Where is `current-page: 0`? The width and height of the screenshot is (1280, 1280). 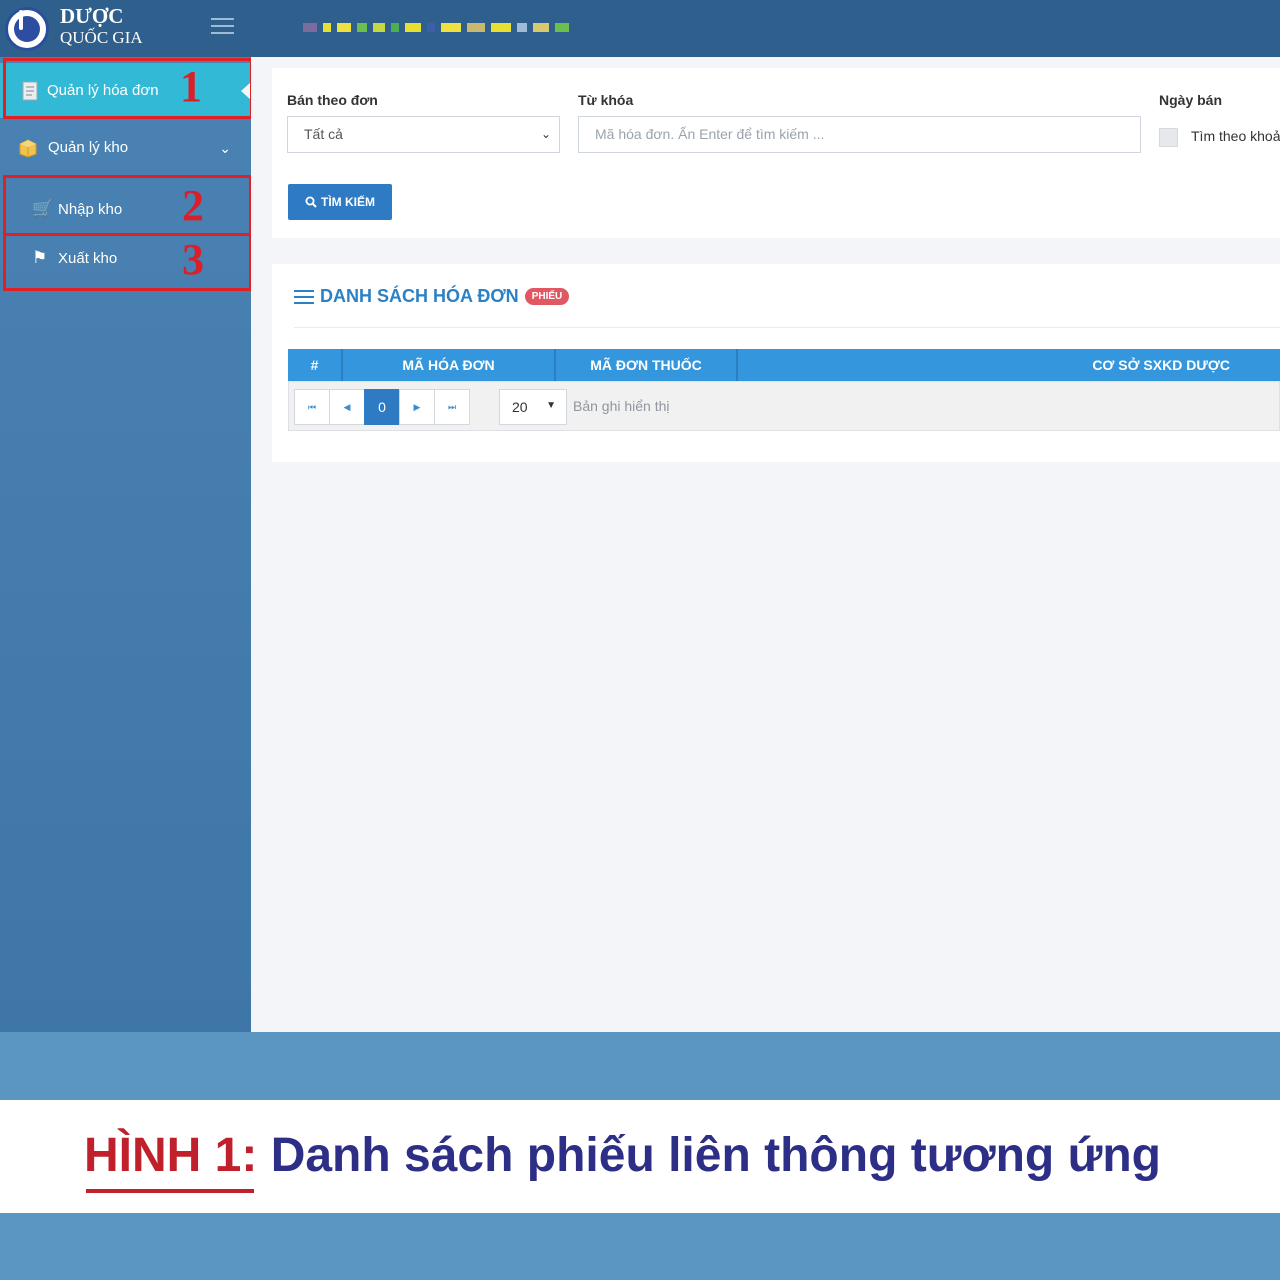 current-page: 0 is located at coordinates (382, 407).